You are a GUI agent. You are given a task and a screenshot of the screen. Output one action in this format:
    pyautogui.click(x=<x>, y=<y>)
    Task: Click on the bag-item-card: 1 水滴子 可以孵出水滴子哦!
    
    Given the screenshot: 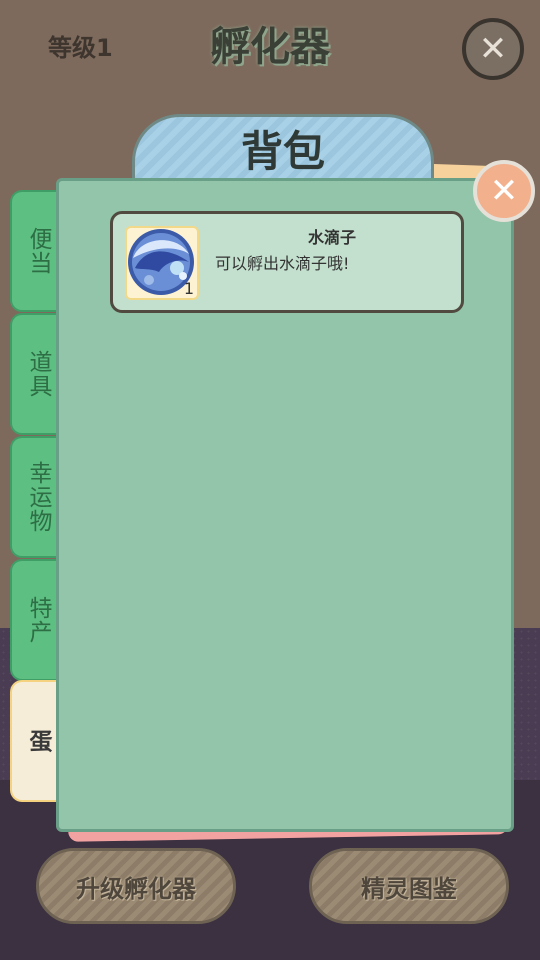 What is the action you would take?
    pyautogui.click(x=287, y=262)
    